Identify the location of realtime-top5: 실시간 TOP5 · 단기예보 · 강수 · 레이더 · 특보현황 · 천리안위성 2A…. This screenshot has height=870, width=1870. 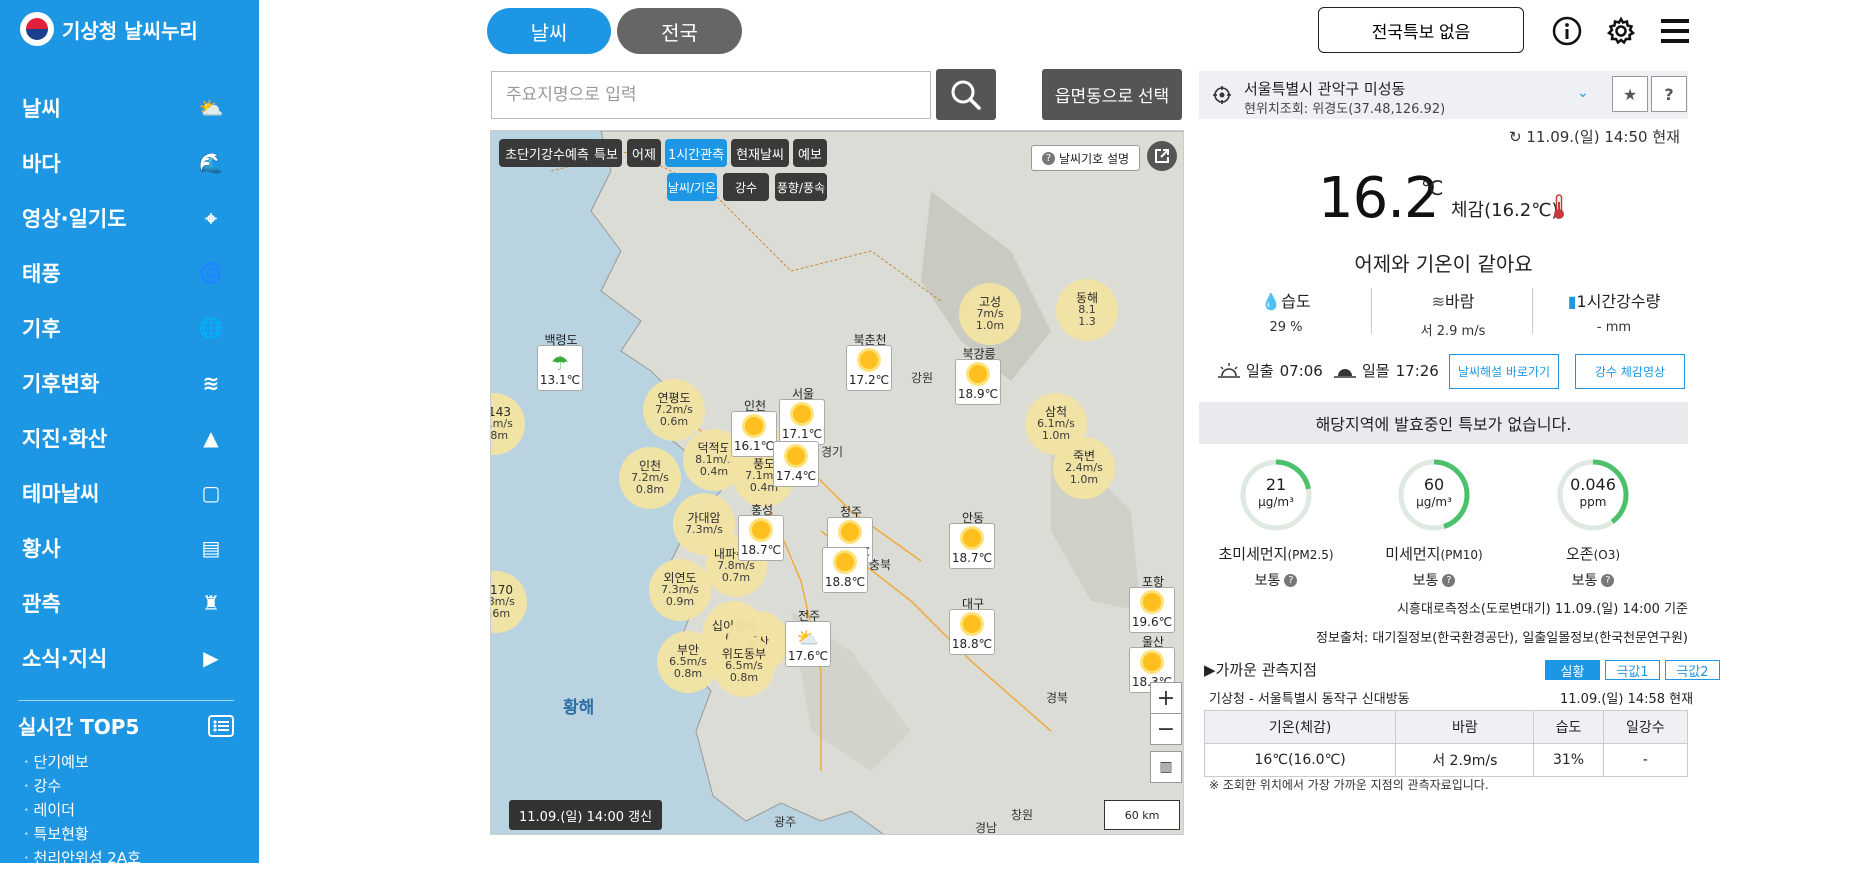
(126, 785).